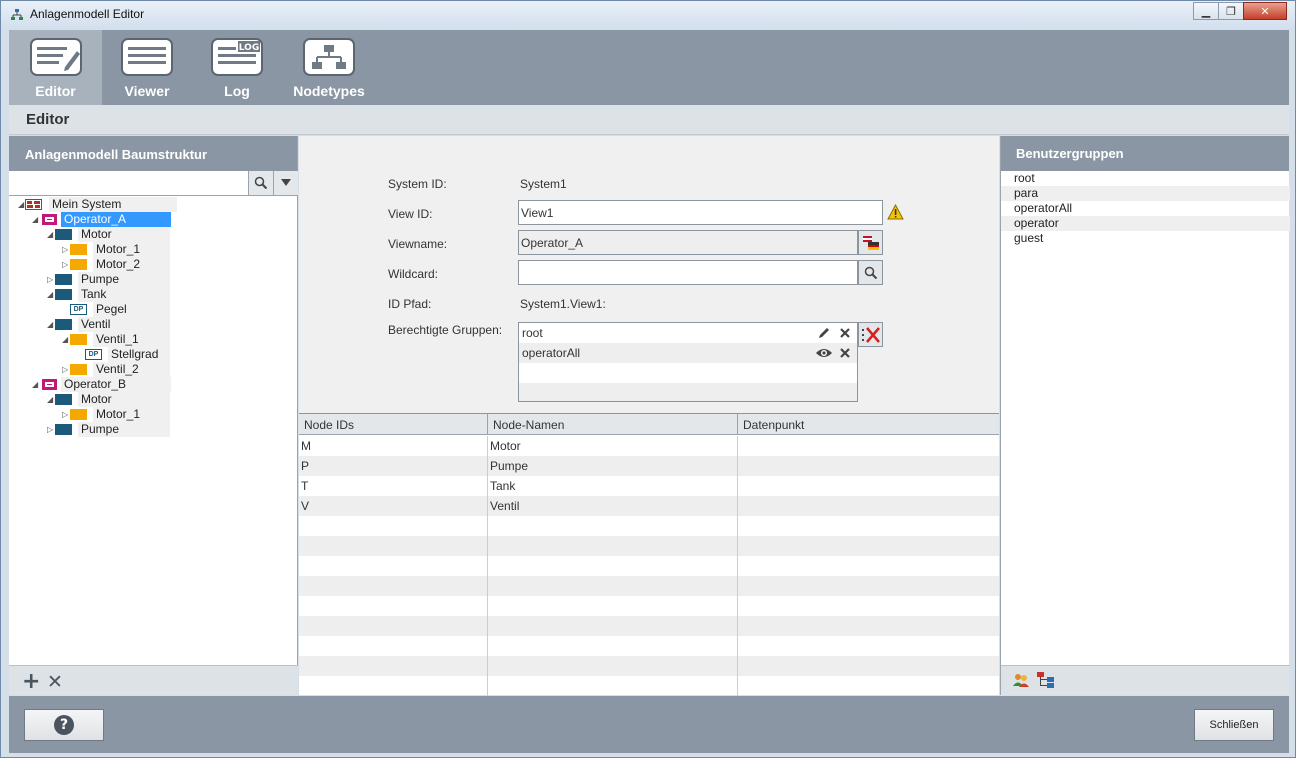 This screenshot has height=758, width=1296. Describe the element at coordinates (108, 234) in the screenshot. I see `tree-node-motor: ◢ Motor` at that location.